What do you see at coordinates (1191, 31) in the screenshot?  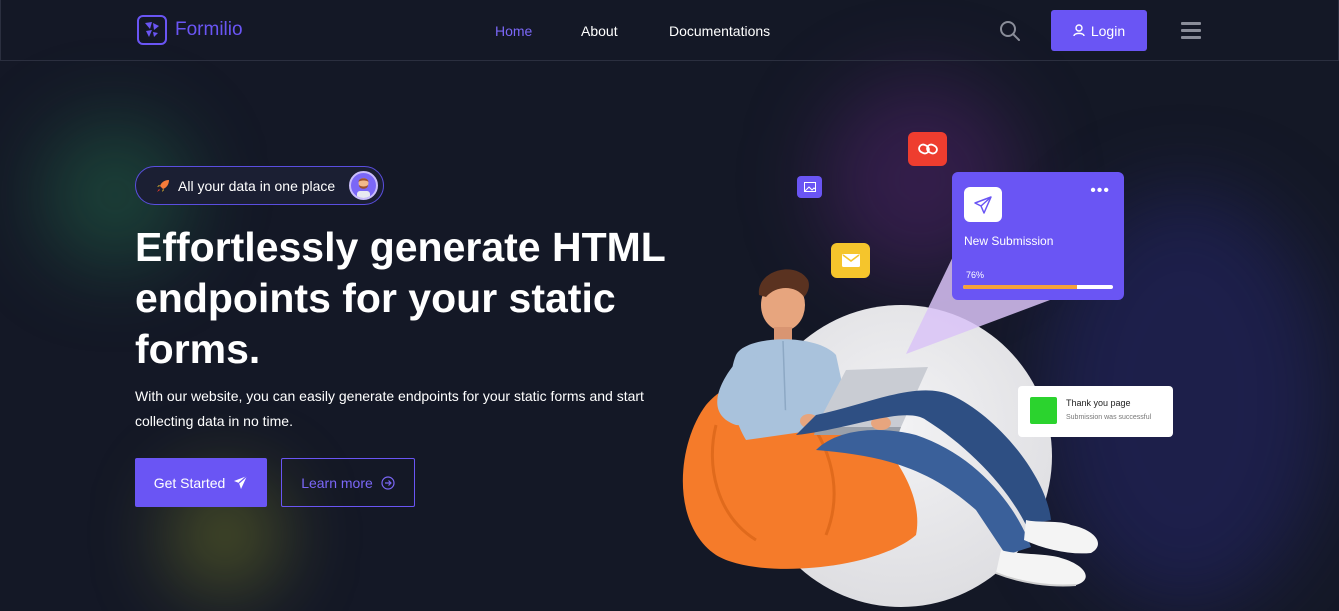 I see `hamburger-icon` at bounding box center [1191, 31].